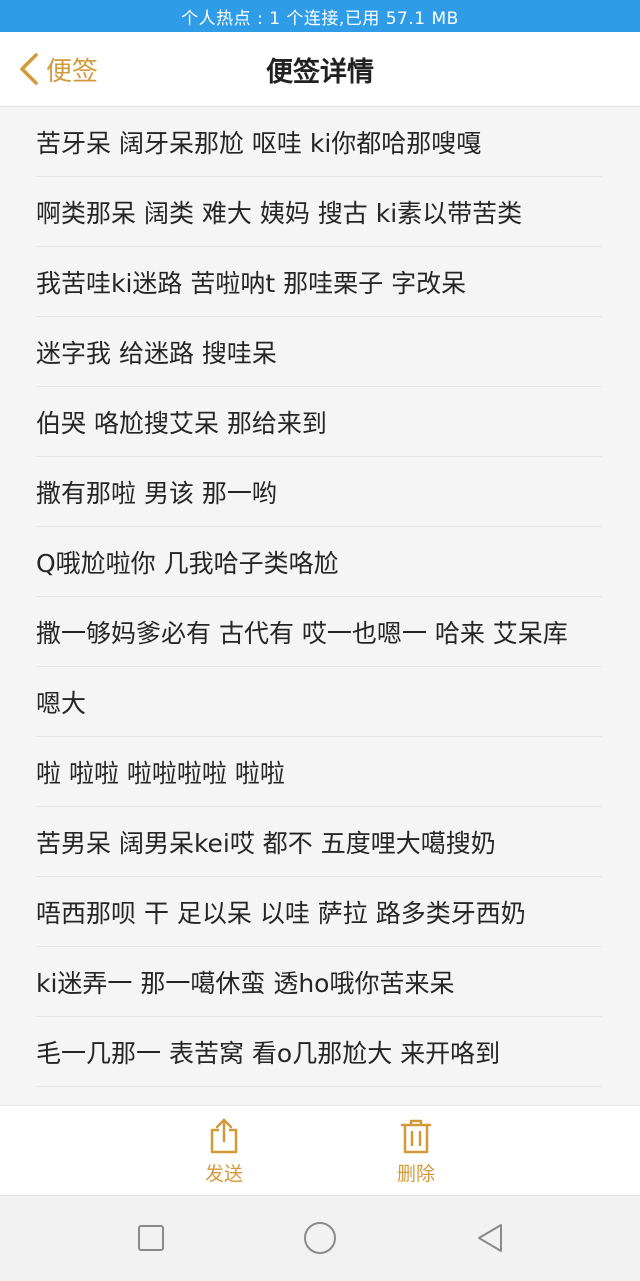 This screenshot has width=640, height=1281. Describe the element at coordinates (320, 1150) in the screenshot. I see `bottom-toolbar: 发送 删除` at that location.